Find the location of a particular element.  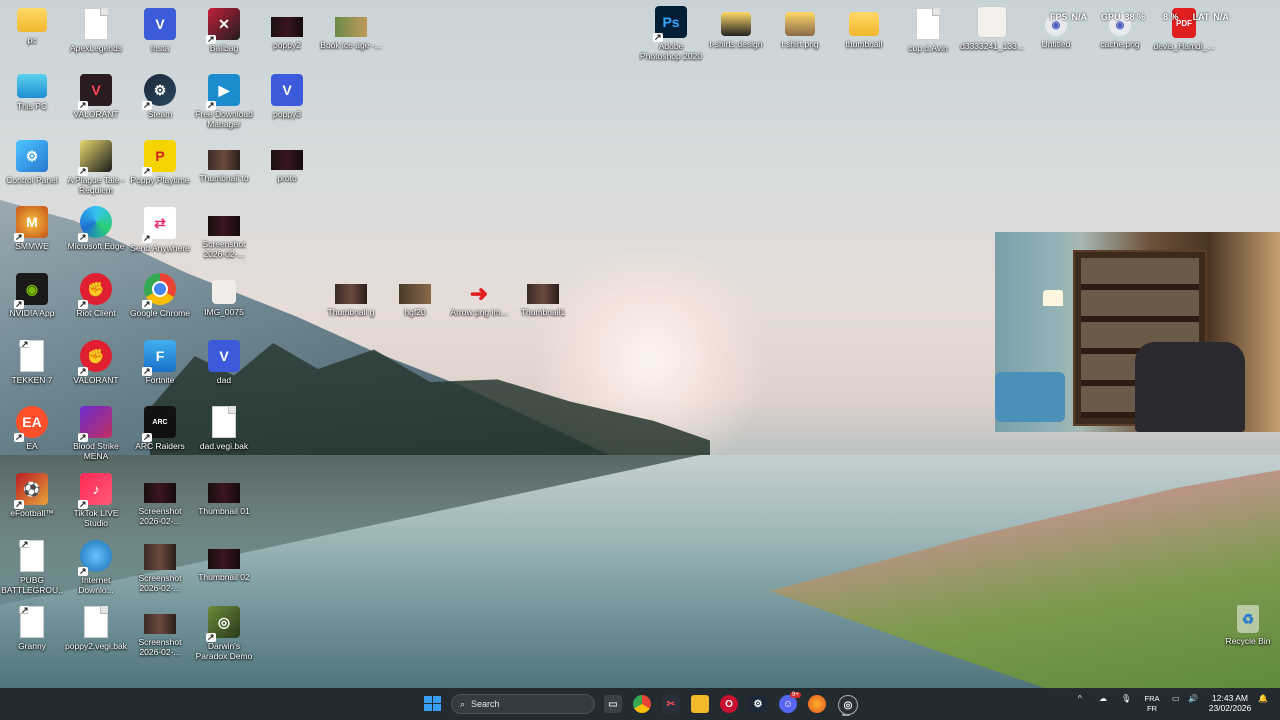

obs-icon: ◎ is located at coordinates (848, 705).